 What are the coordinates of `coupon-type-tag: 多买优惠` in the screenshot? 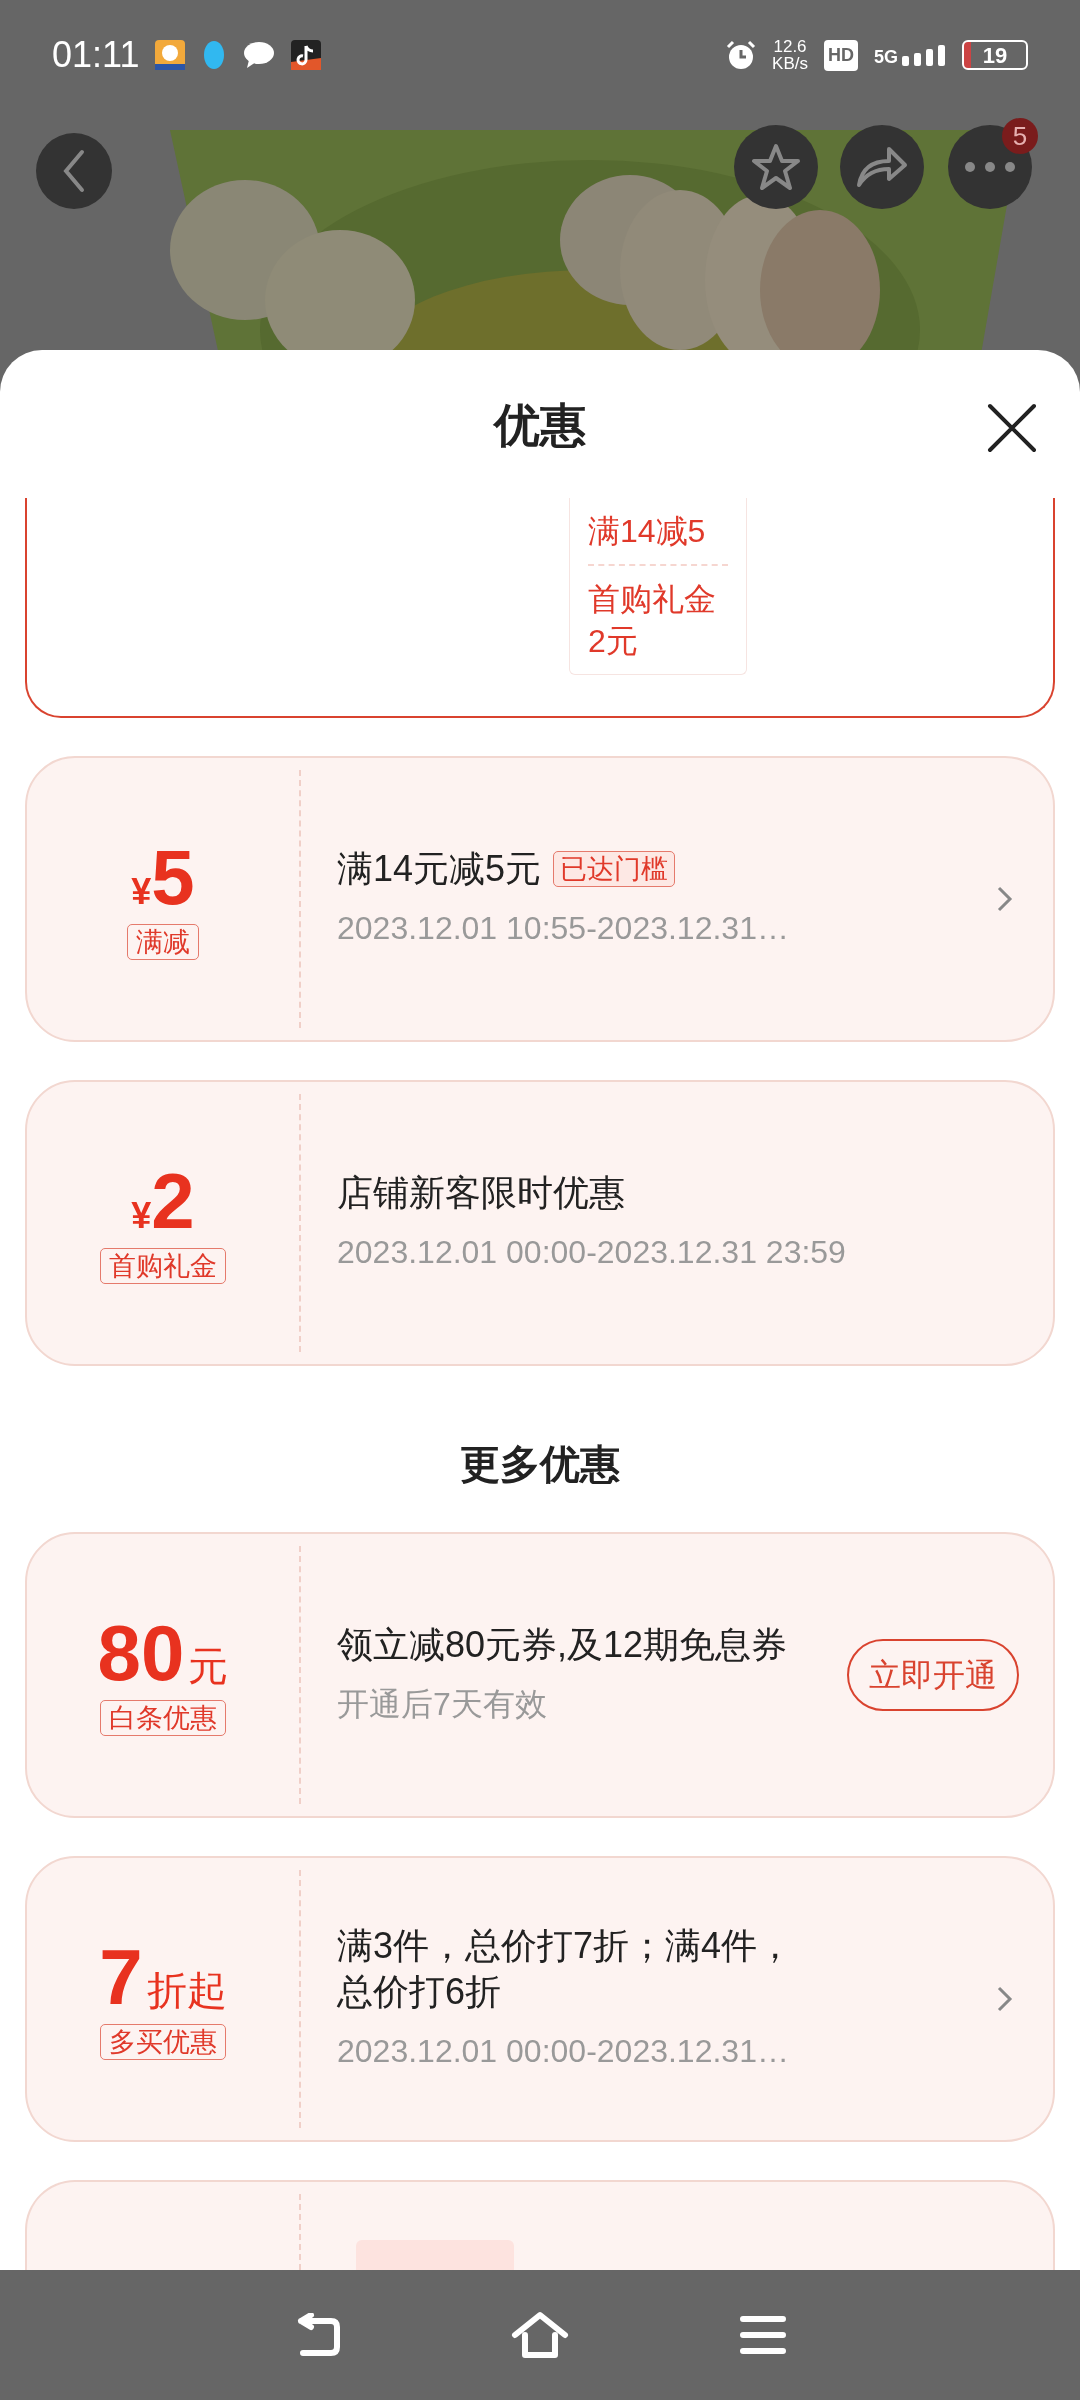 It's located at (163, 2042).